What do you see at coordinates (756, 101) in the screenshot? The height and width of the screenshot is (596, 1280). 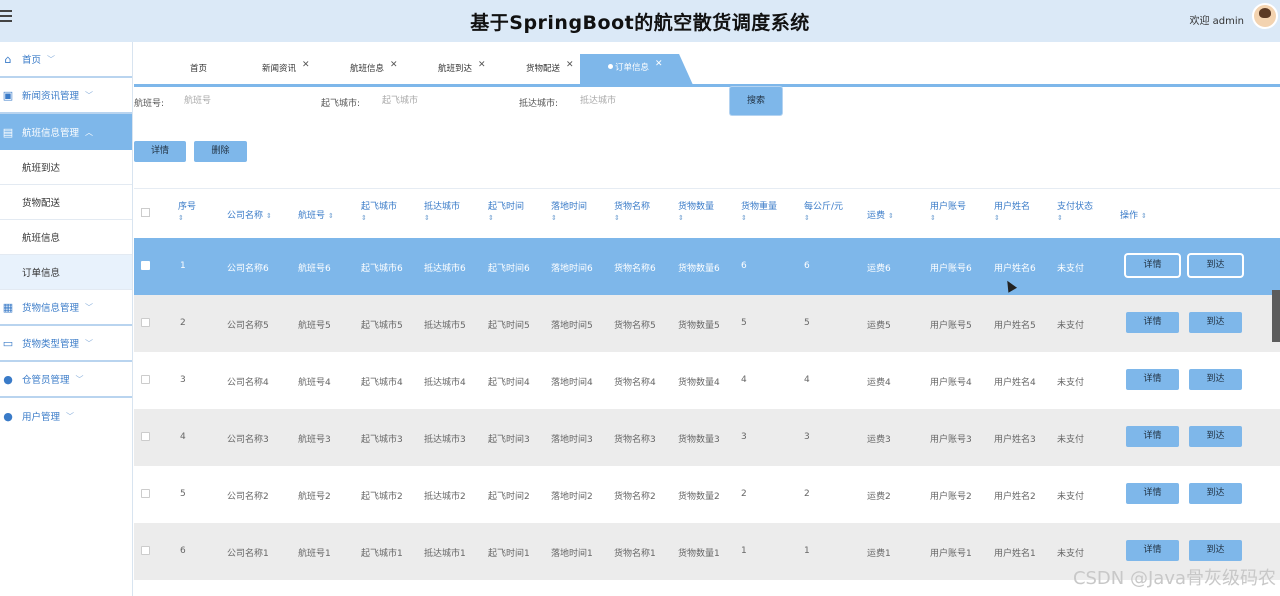 I see `search-button: 搜索` at bounding box center [756, 101].